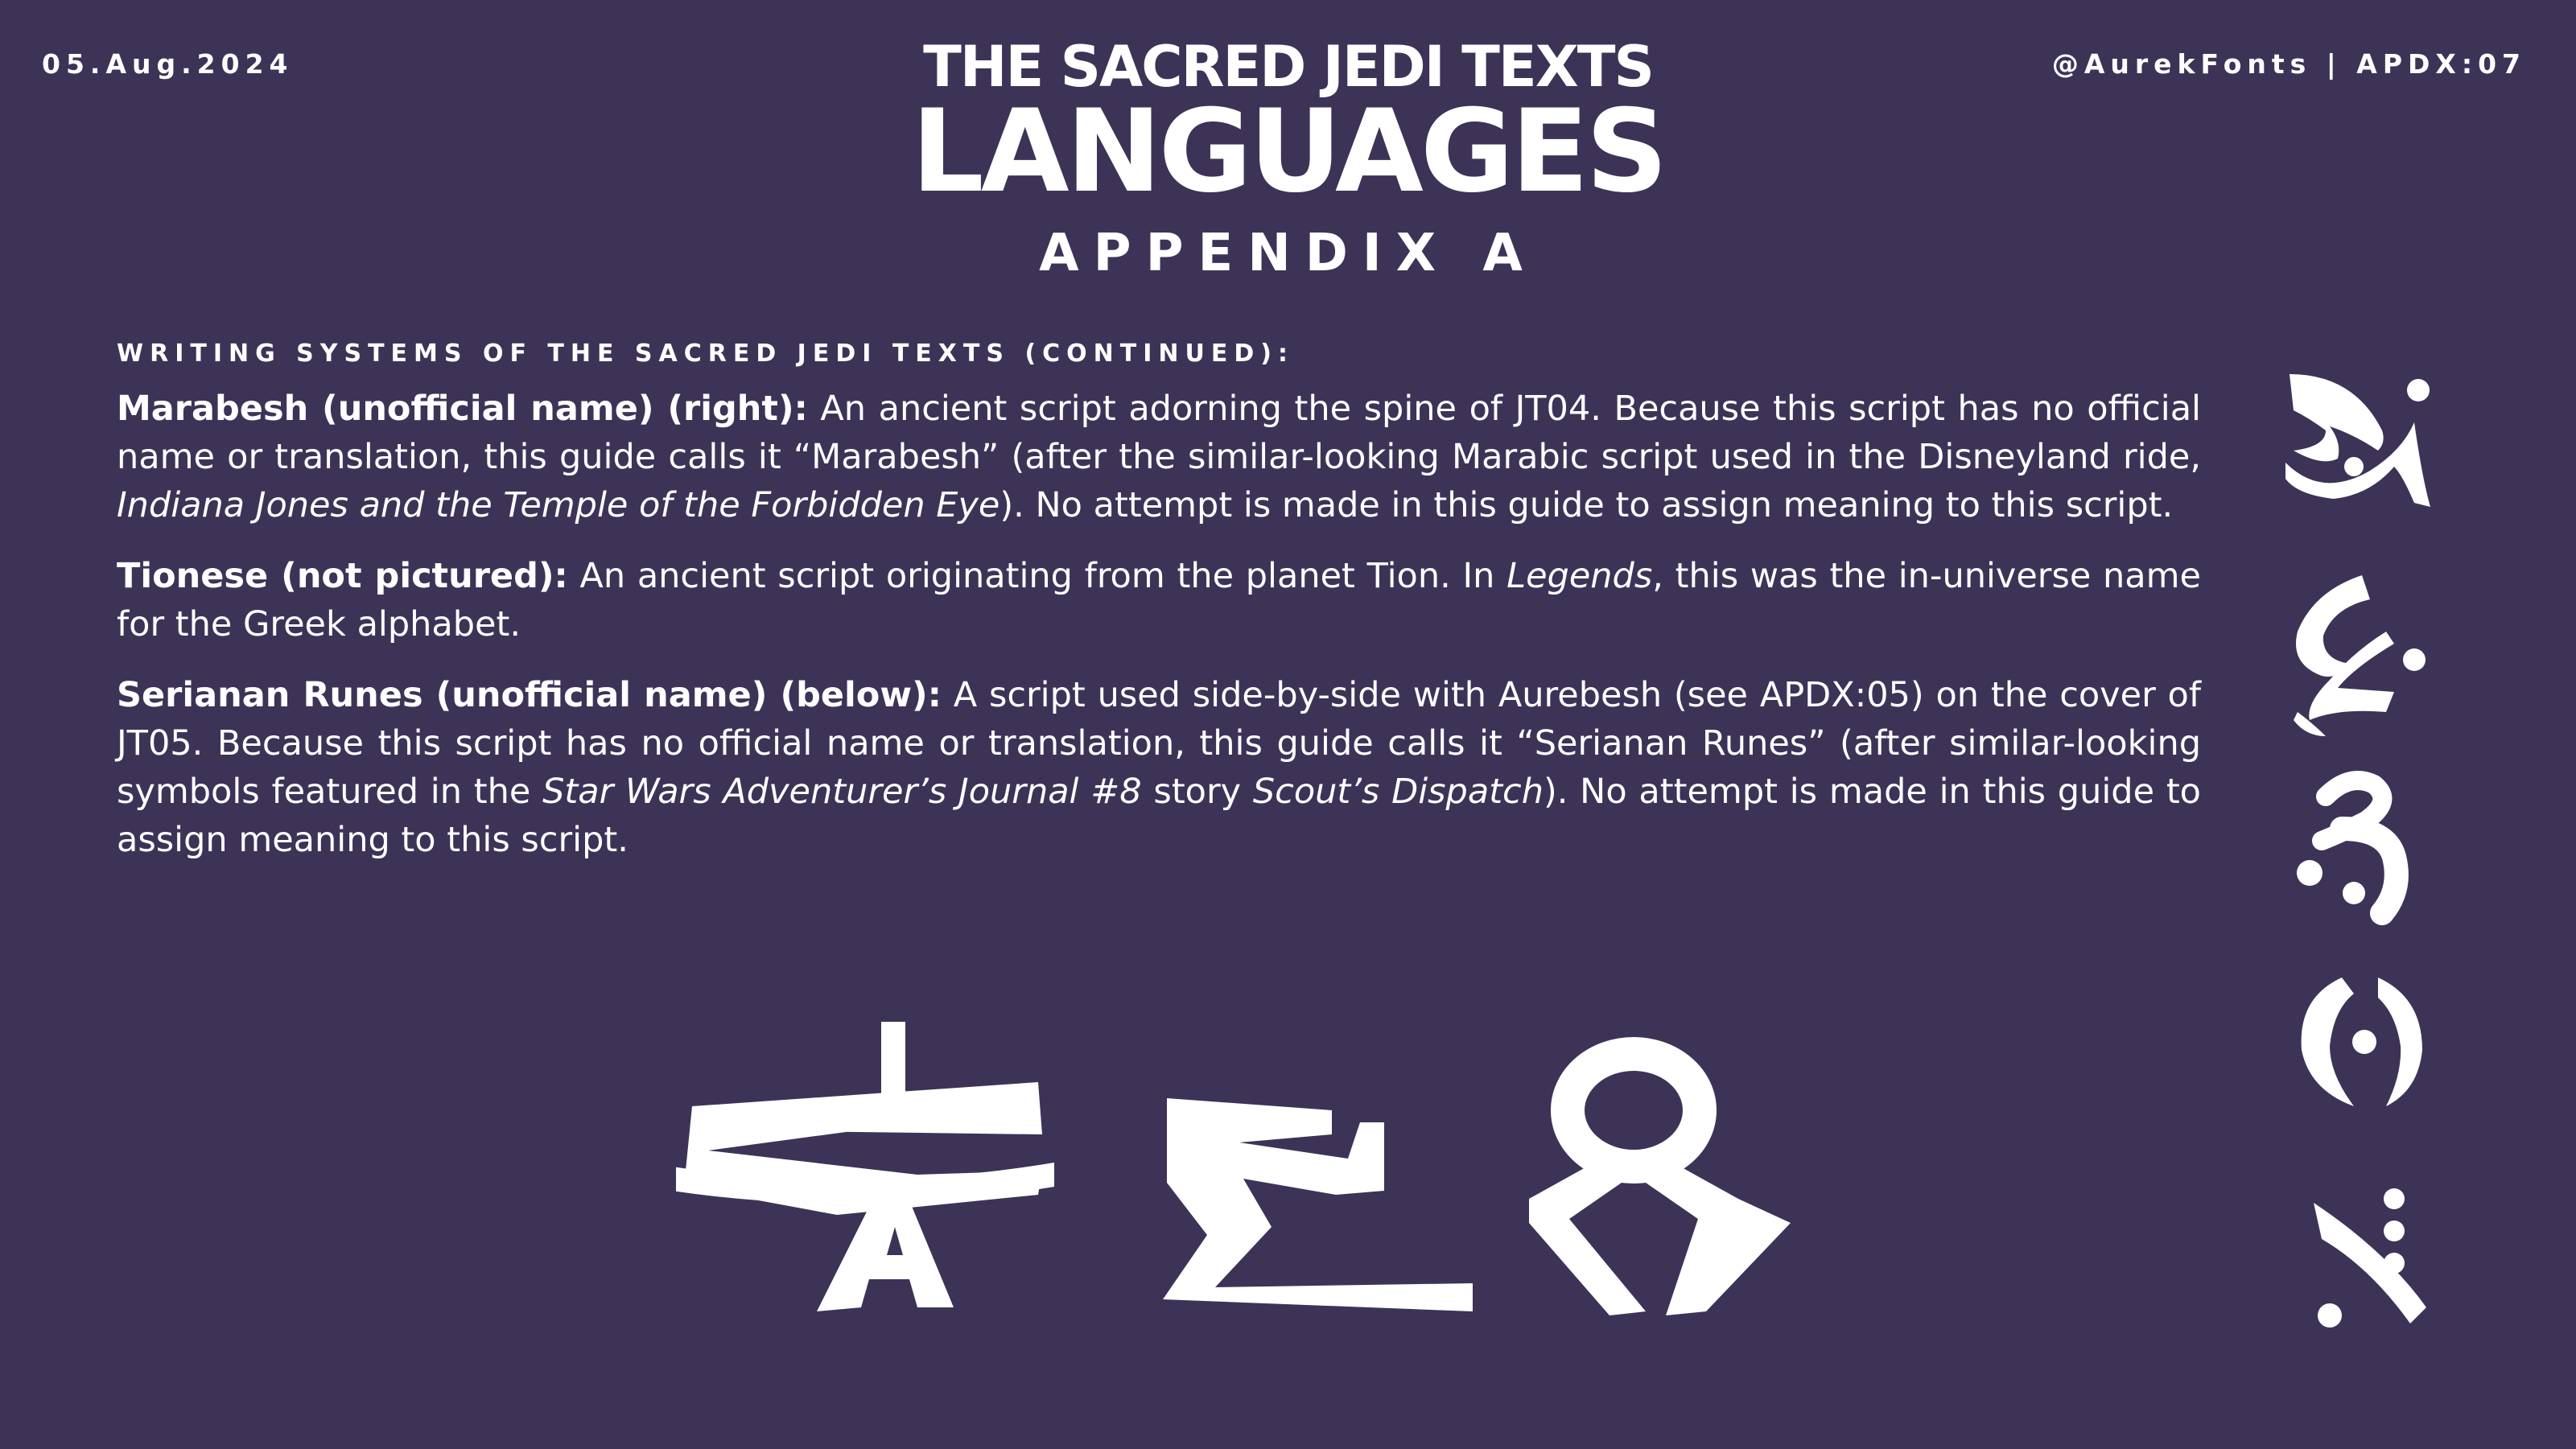 Image resolution: width=2576 pixels, height=1449 pixels. Describe the element at coordinates (865, 1166) in the screenshot. I see `serianan-rune-1-icon` at that location.